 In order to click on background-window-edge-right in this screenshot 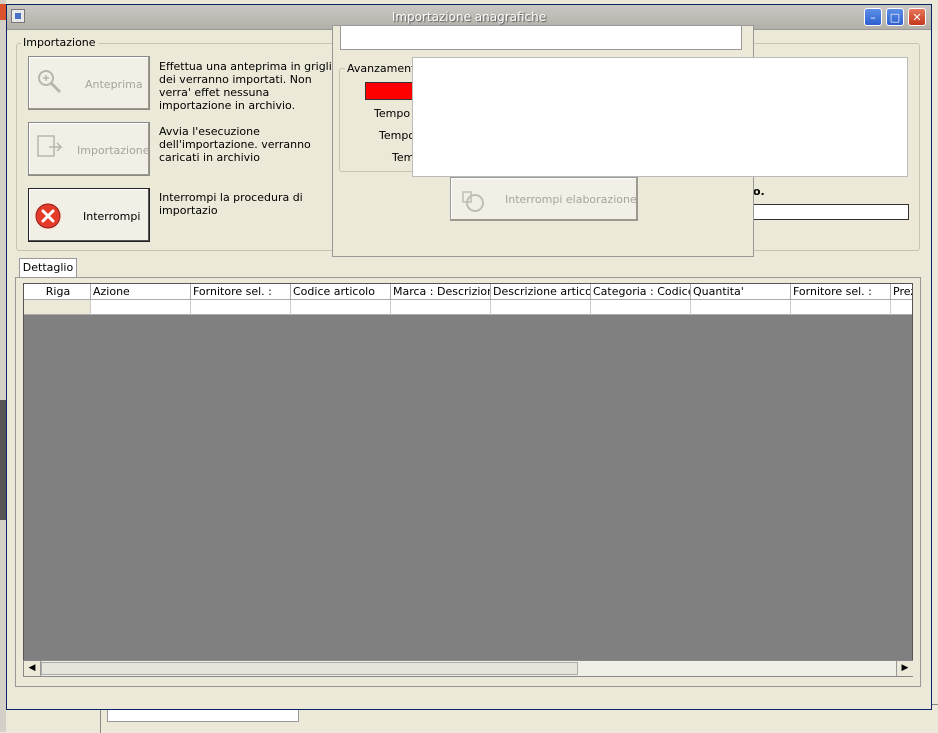, I will do `click(935, 366)`.